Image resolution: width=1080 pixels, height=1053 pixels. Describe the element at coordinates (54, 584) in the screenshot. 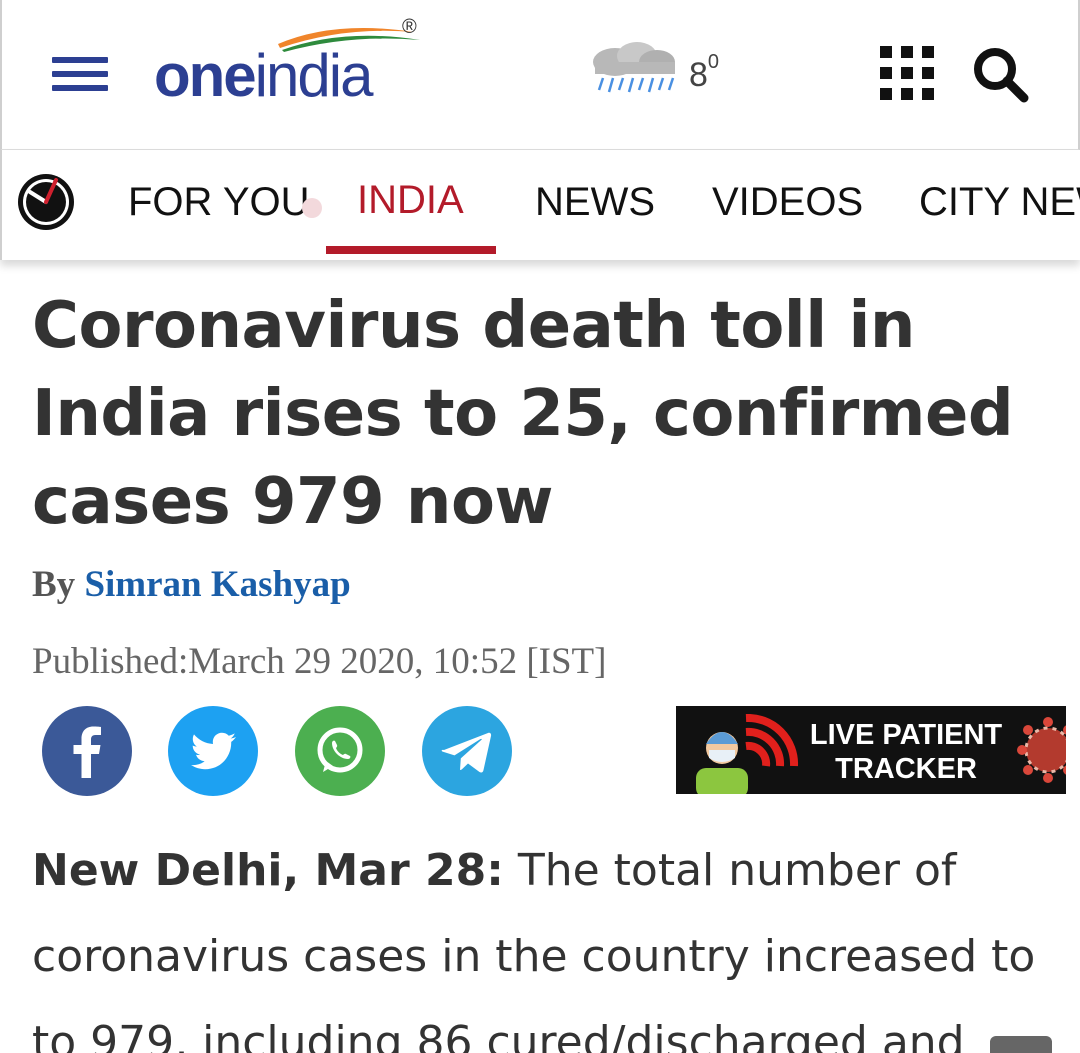

I see `byline-prefix: By` at that location.